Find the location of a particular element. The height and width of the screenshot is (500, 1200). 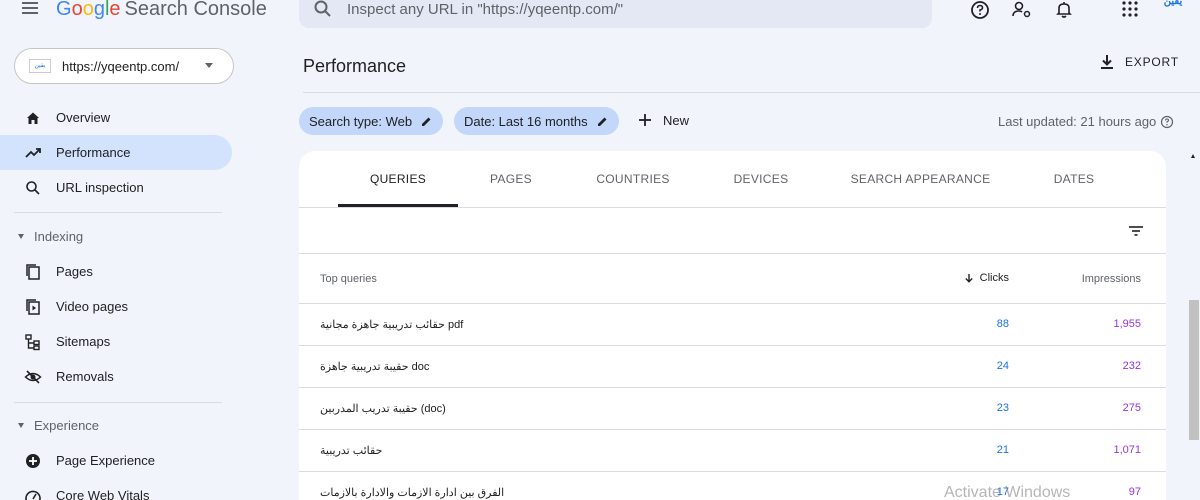

clicks-value: 21 is located at coordinates (1002, 450).